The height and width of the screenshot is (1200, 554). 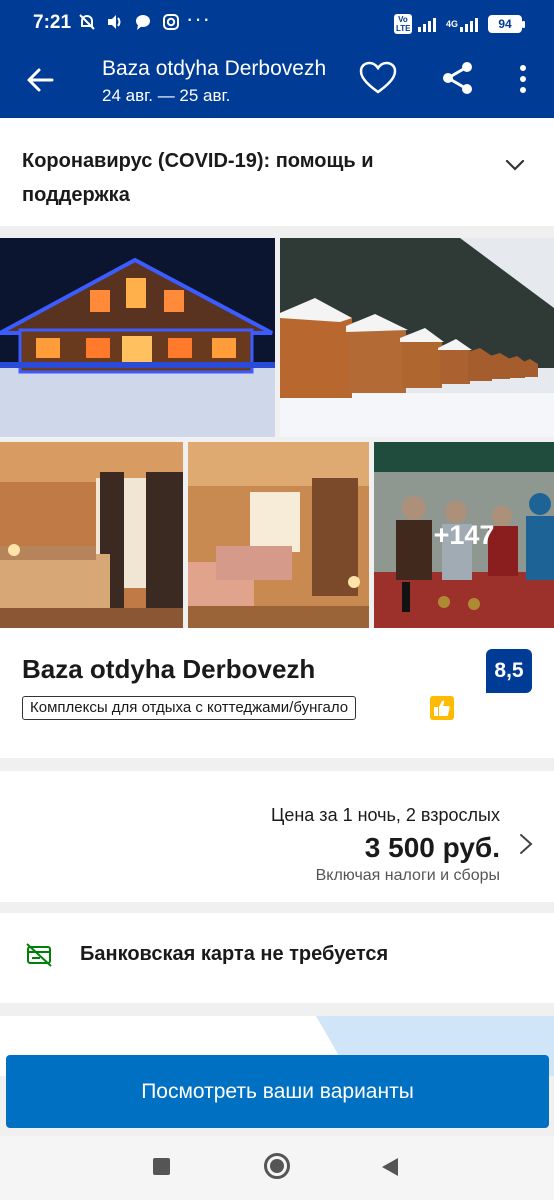 What do you see at coordinates (458, 78) in the screenshot?
I see `share-icon` at bounding box center [458, 78].